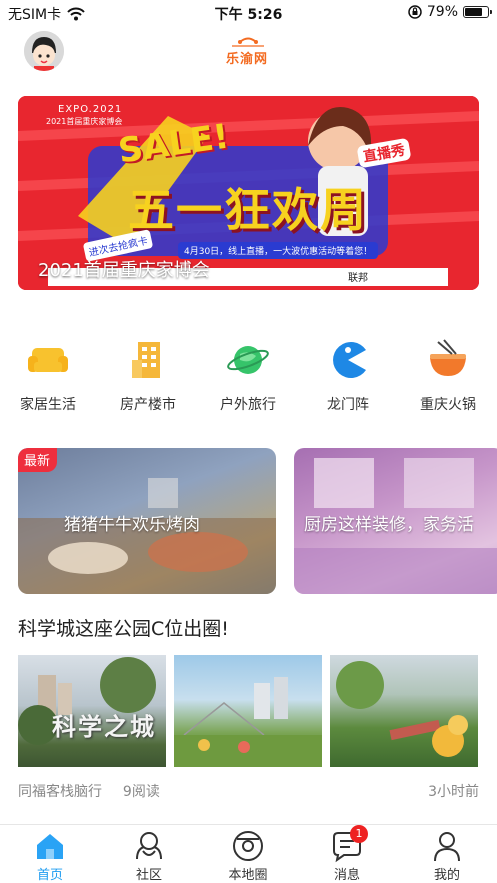 This screenshot has height=883, width=497. I want to click on category-outdoor-travel: 户外旅行, so click(248, 372).